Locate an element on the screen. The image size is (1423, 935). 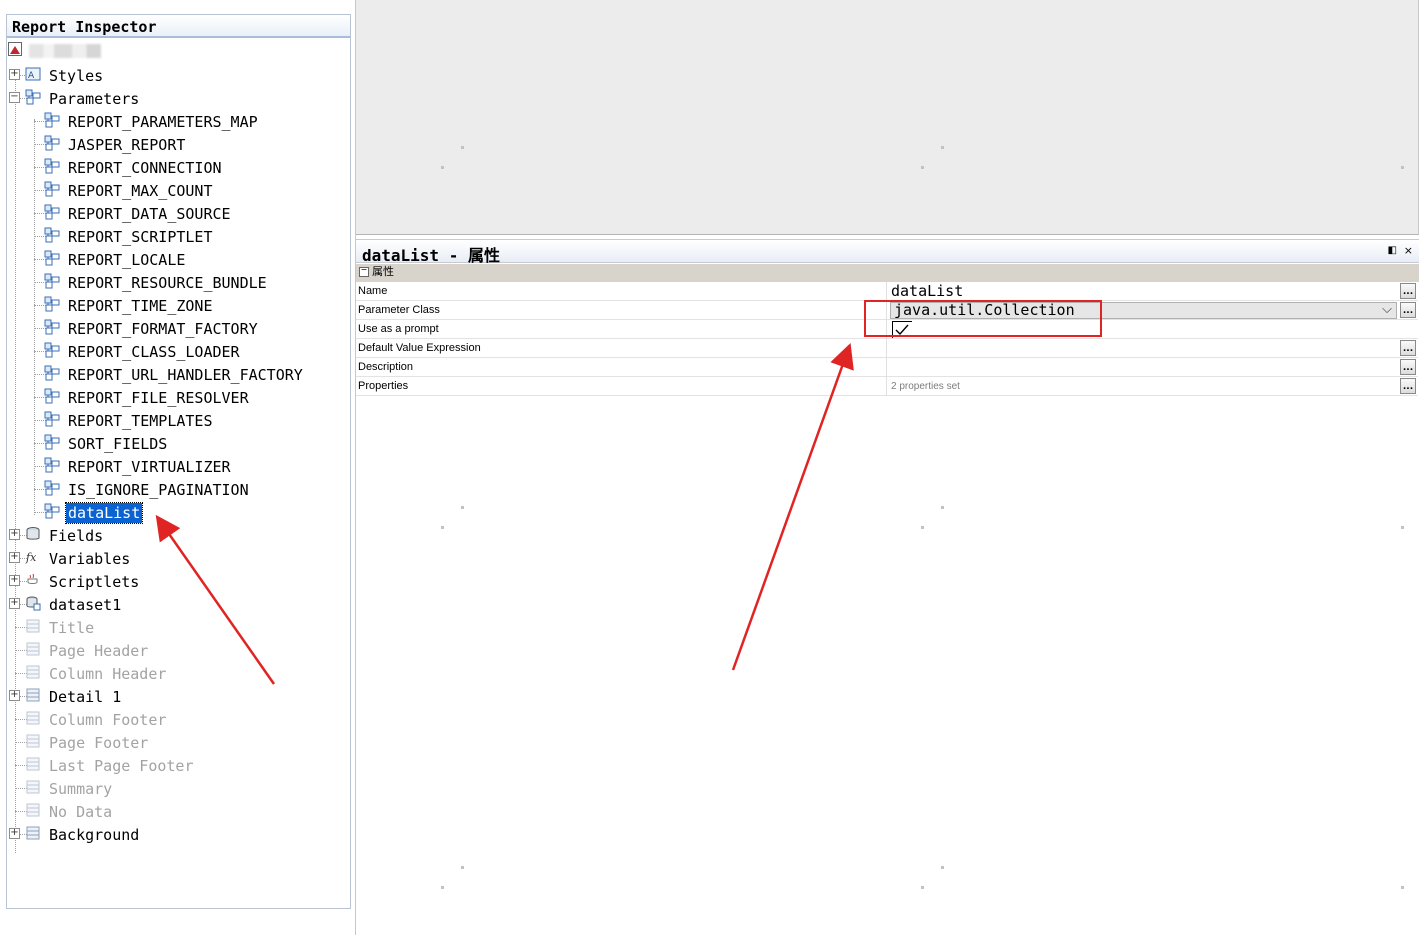
property-label: Parameter Class is located at coordinates (399, 310).